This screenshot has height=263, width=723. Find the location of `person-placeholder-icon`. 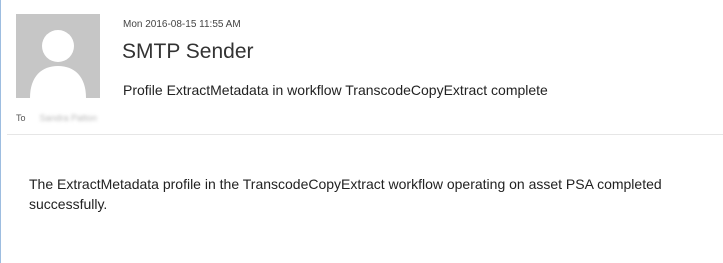

person-placeholder-icon is located at coordinates (58, 56).